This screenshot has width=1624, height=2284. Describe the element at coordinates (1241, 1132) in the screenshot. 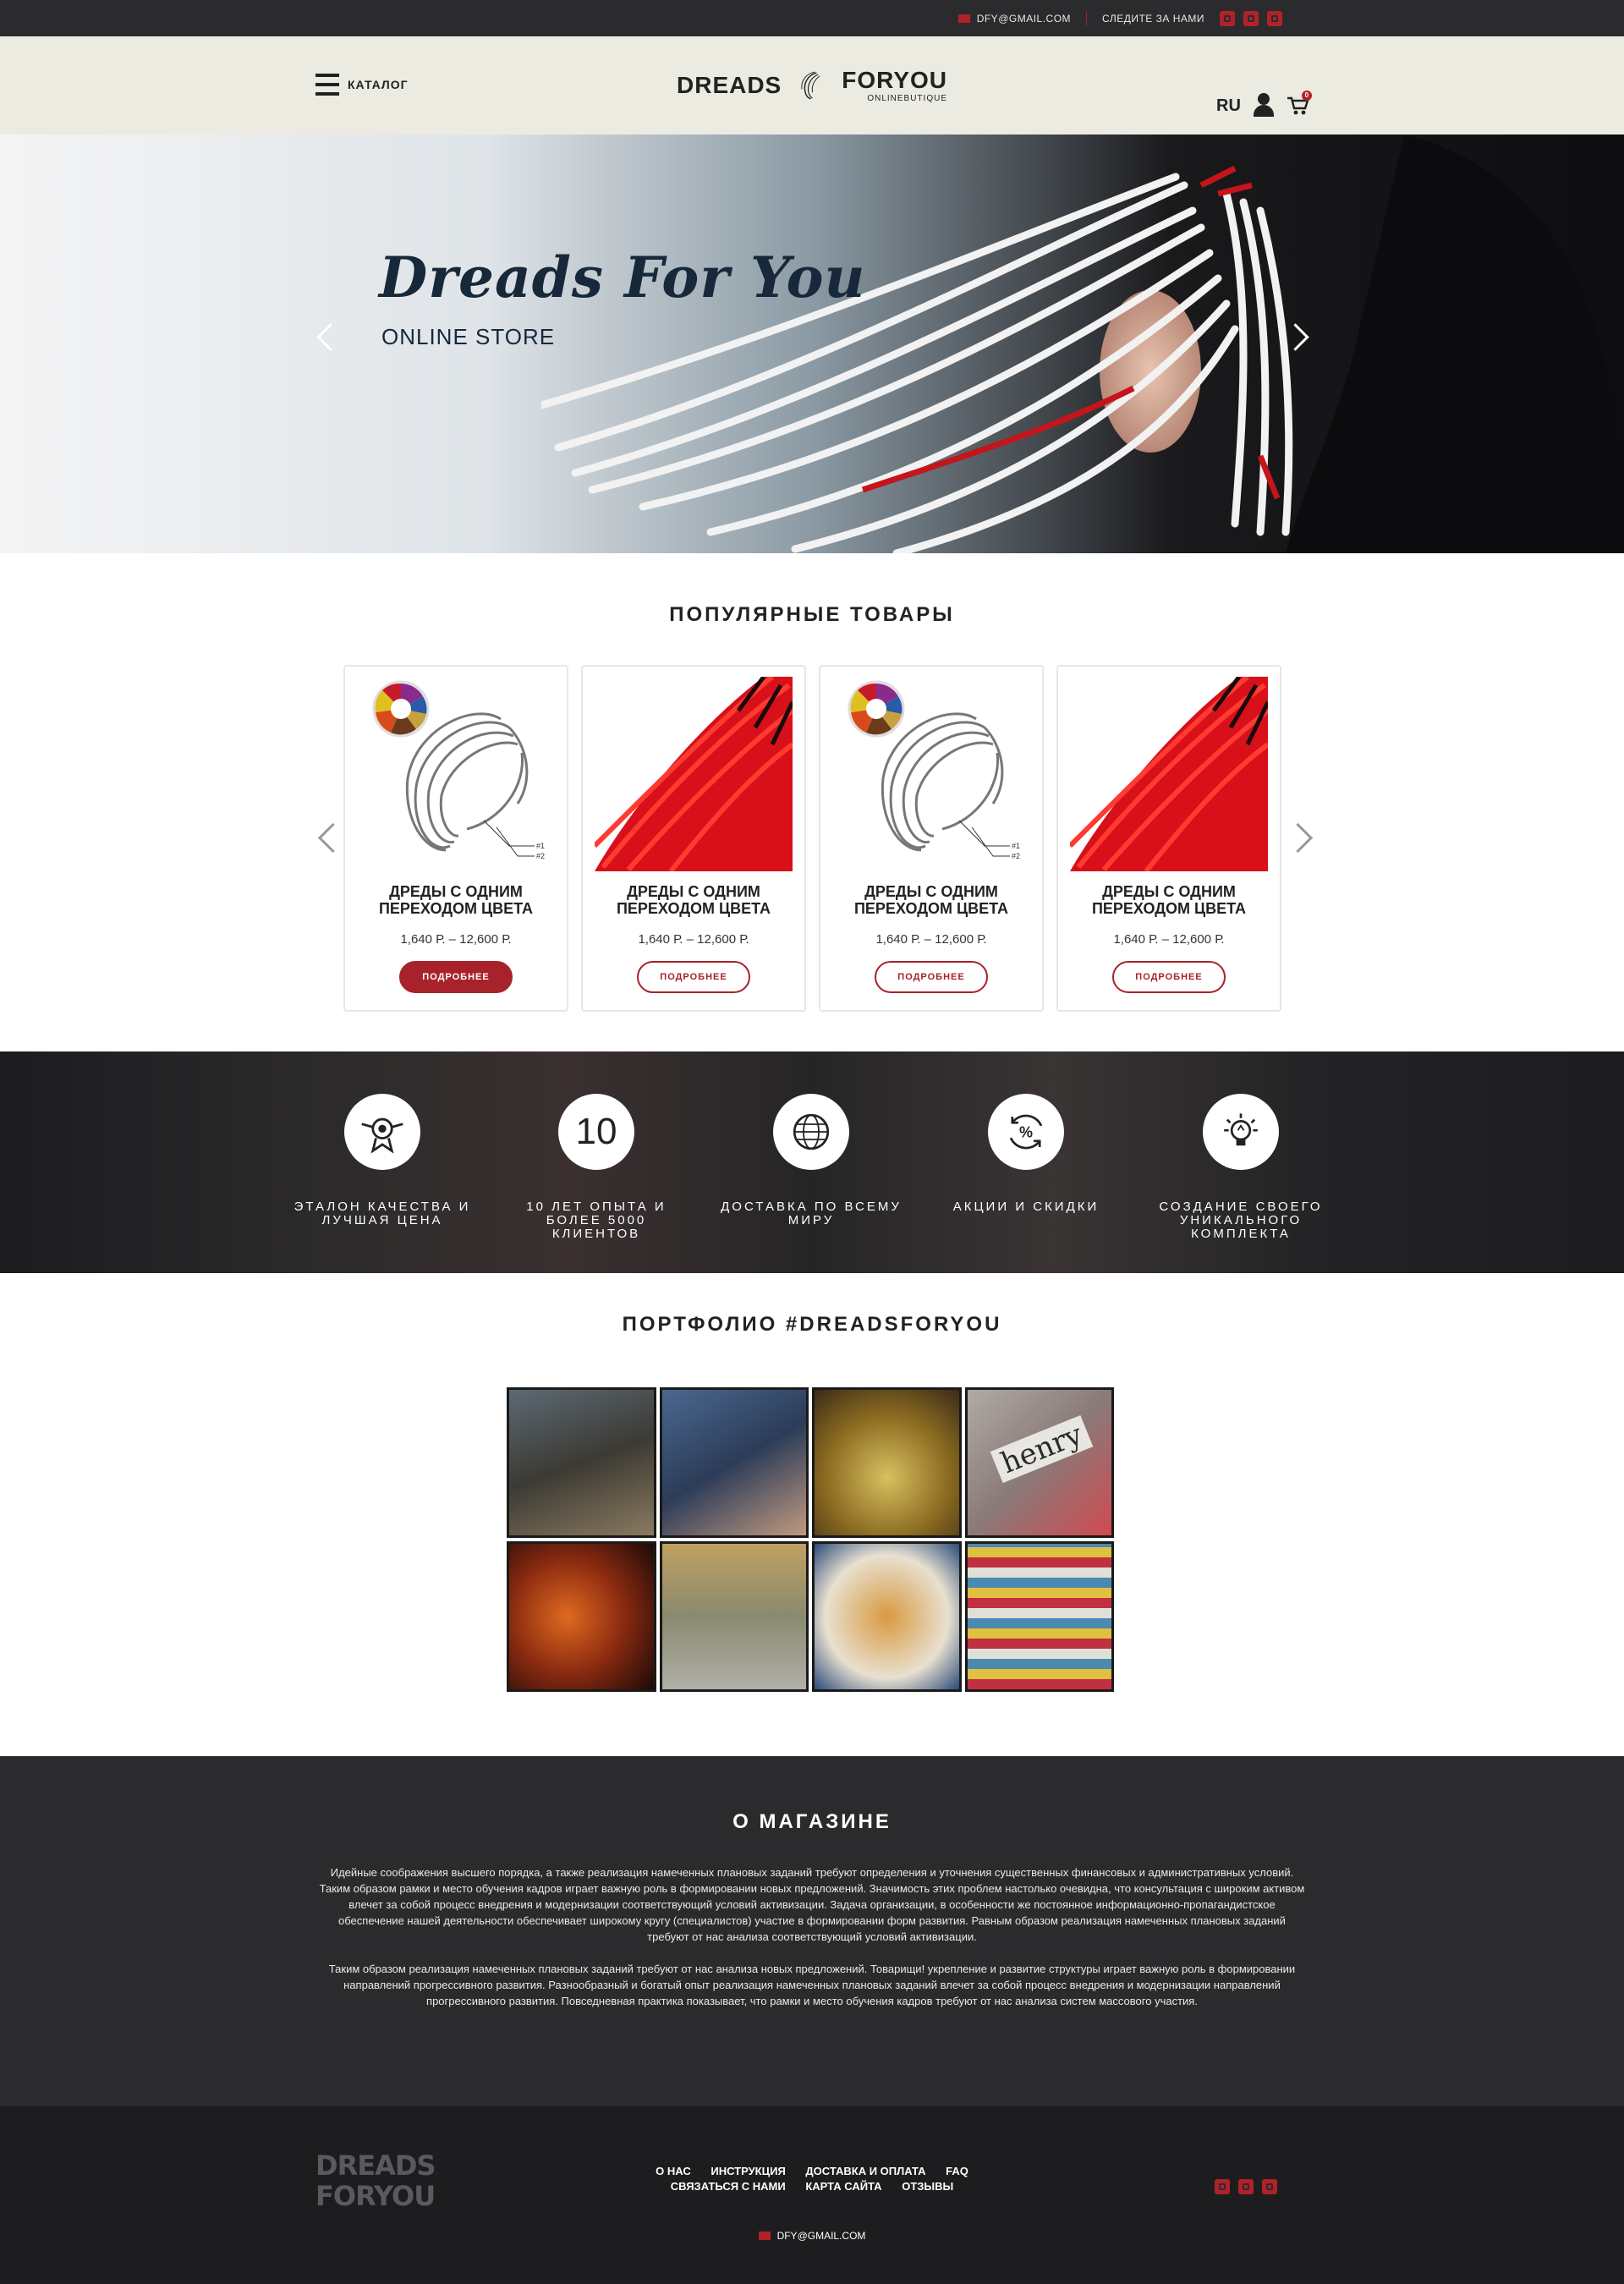

I see `lightbulb-icon` at that location.